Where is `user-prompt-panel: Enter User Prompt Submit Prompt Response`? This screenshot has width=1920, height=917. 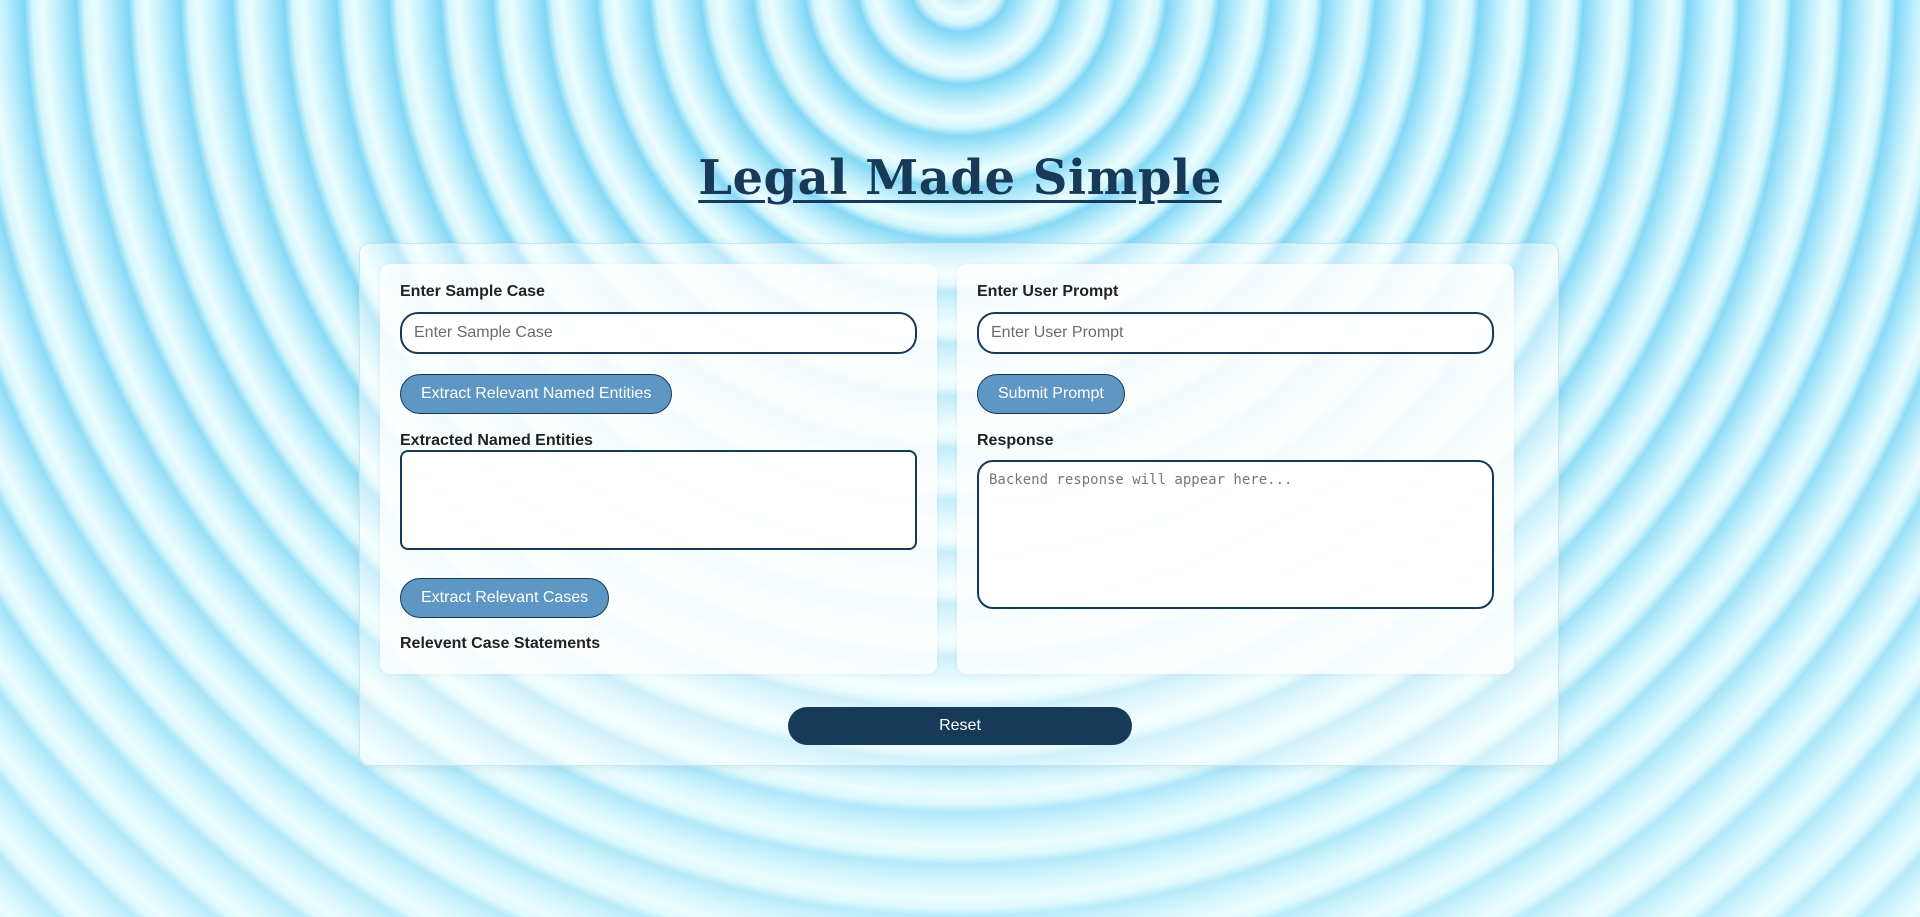 user-prompt-panel: Enter User Prompt Submit Prompt Response is located at coordinates (1235, 469).